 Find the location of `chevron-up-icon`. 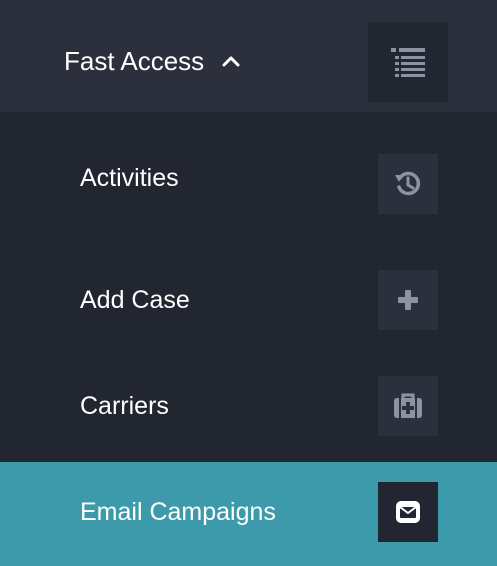

chevron-up-icon is located at coordinates (231, 61).